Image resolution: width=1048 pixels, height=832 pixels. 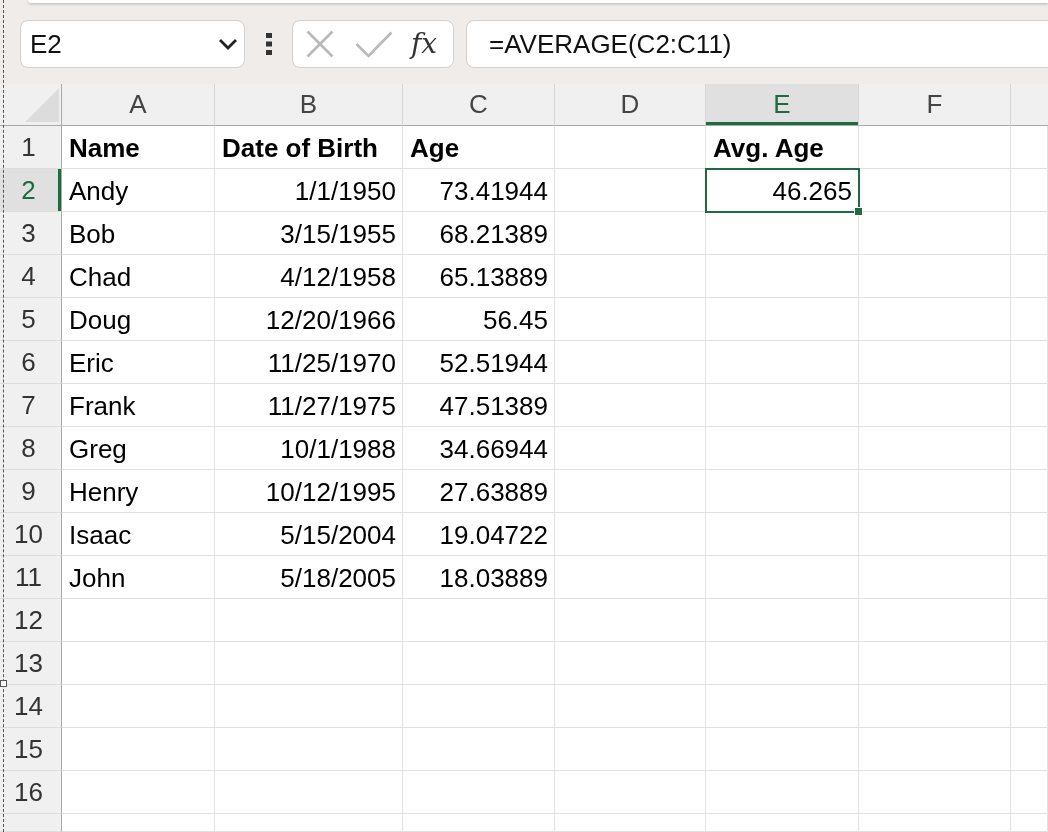 I want to click on table-cell: Date of Birth, so click(x=309, y=147).